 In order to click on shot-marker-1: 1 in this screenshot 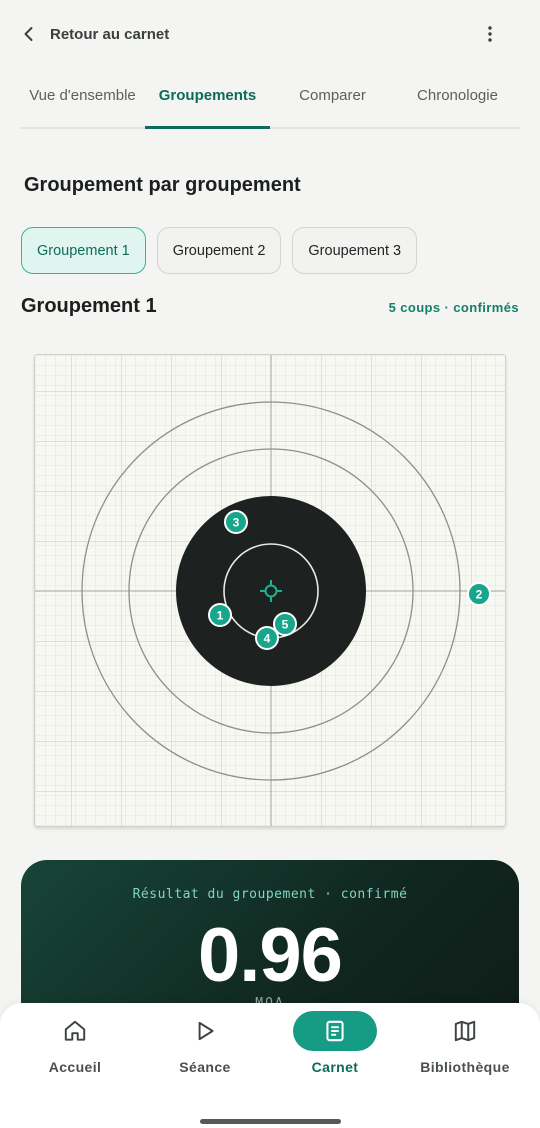, I will do `click(220, 615)`.